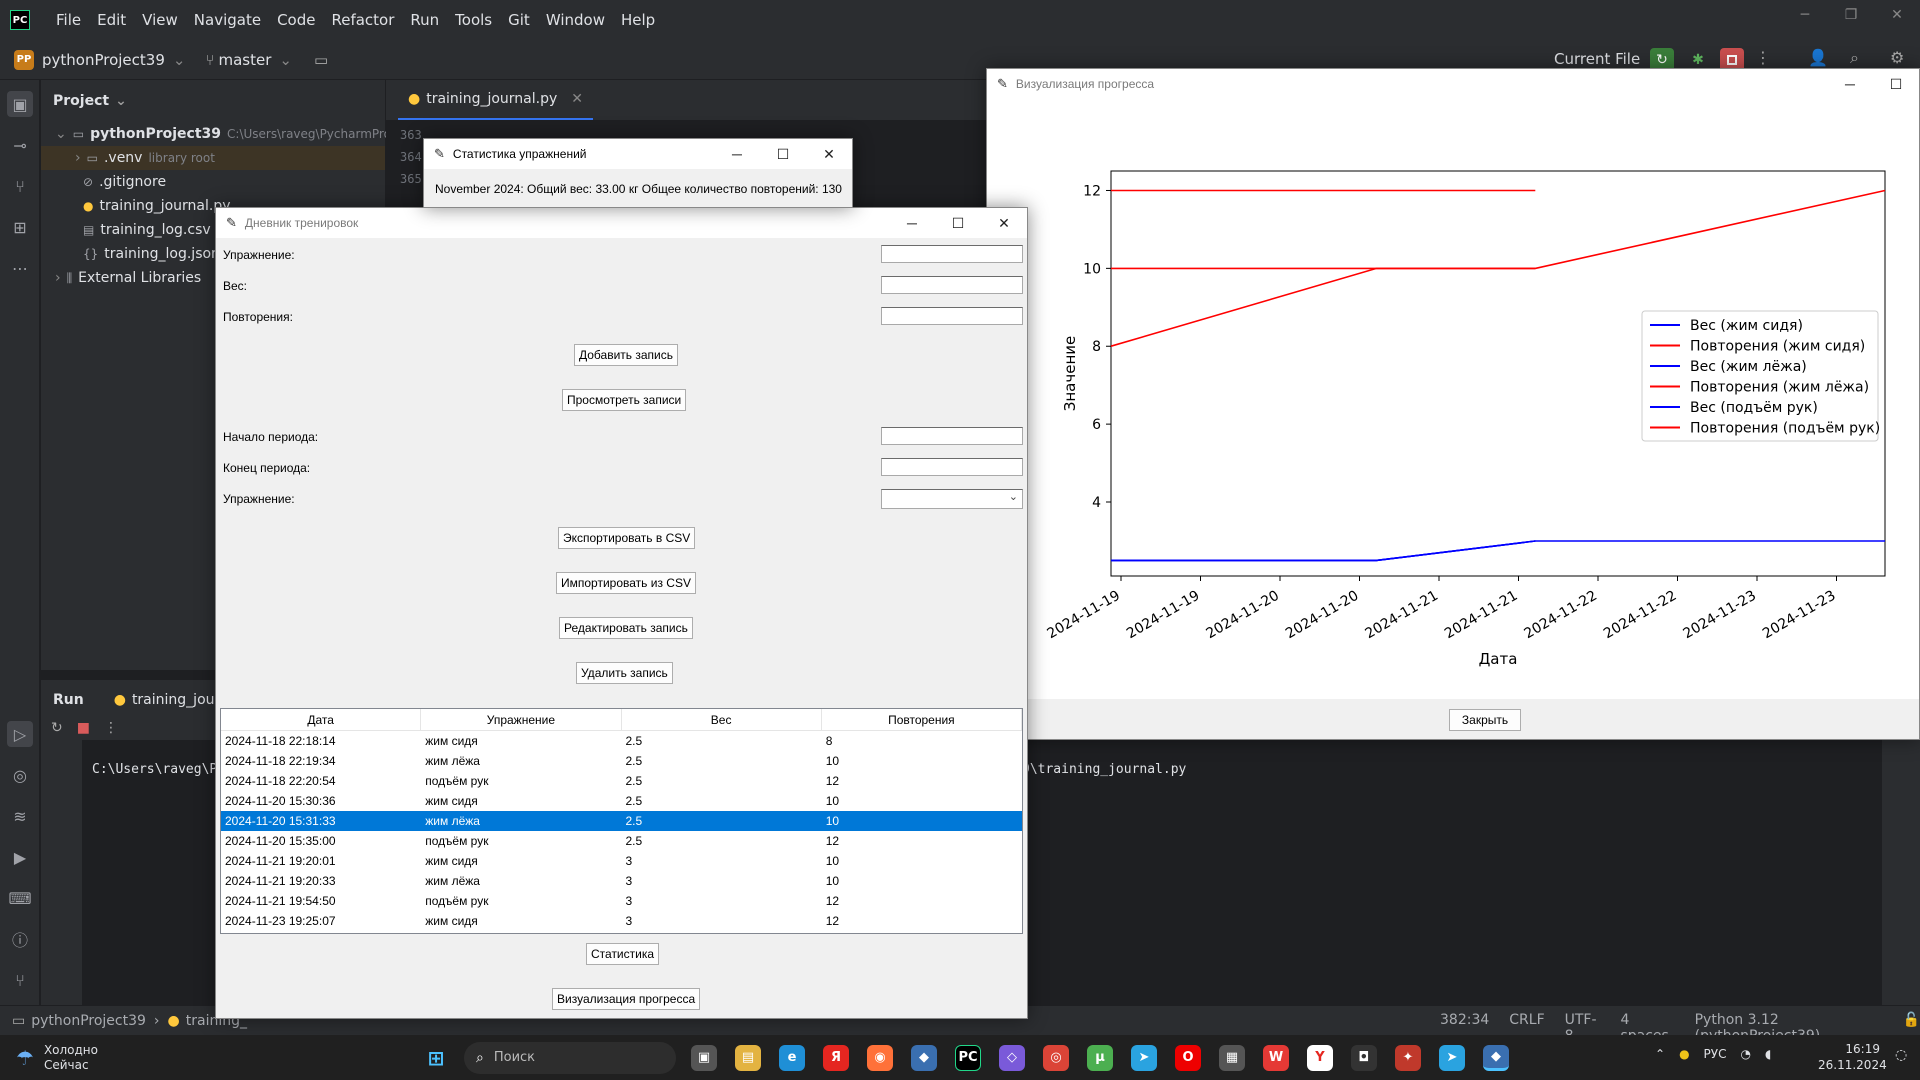 Image resolution: width=1920 pixels, height=1080 pixels. Describe the element at coordinates (1897, 57) in the screenshot. I see `gear-icon: ⚙` at that location.